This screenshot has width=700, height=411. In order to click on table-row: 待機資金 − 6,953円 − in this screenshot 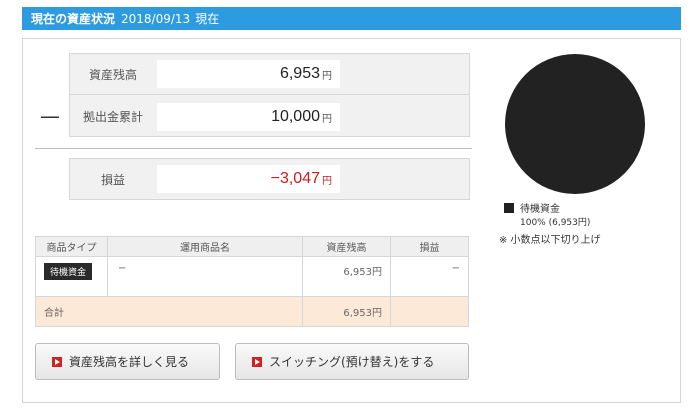, I will do `click(252, 276)`.